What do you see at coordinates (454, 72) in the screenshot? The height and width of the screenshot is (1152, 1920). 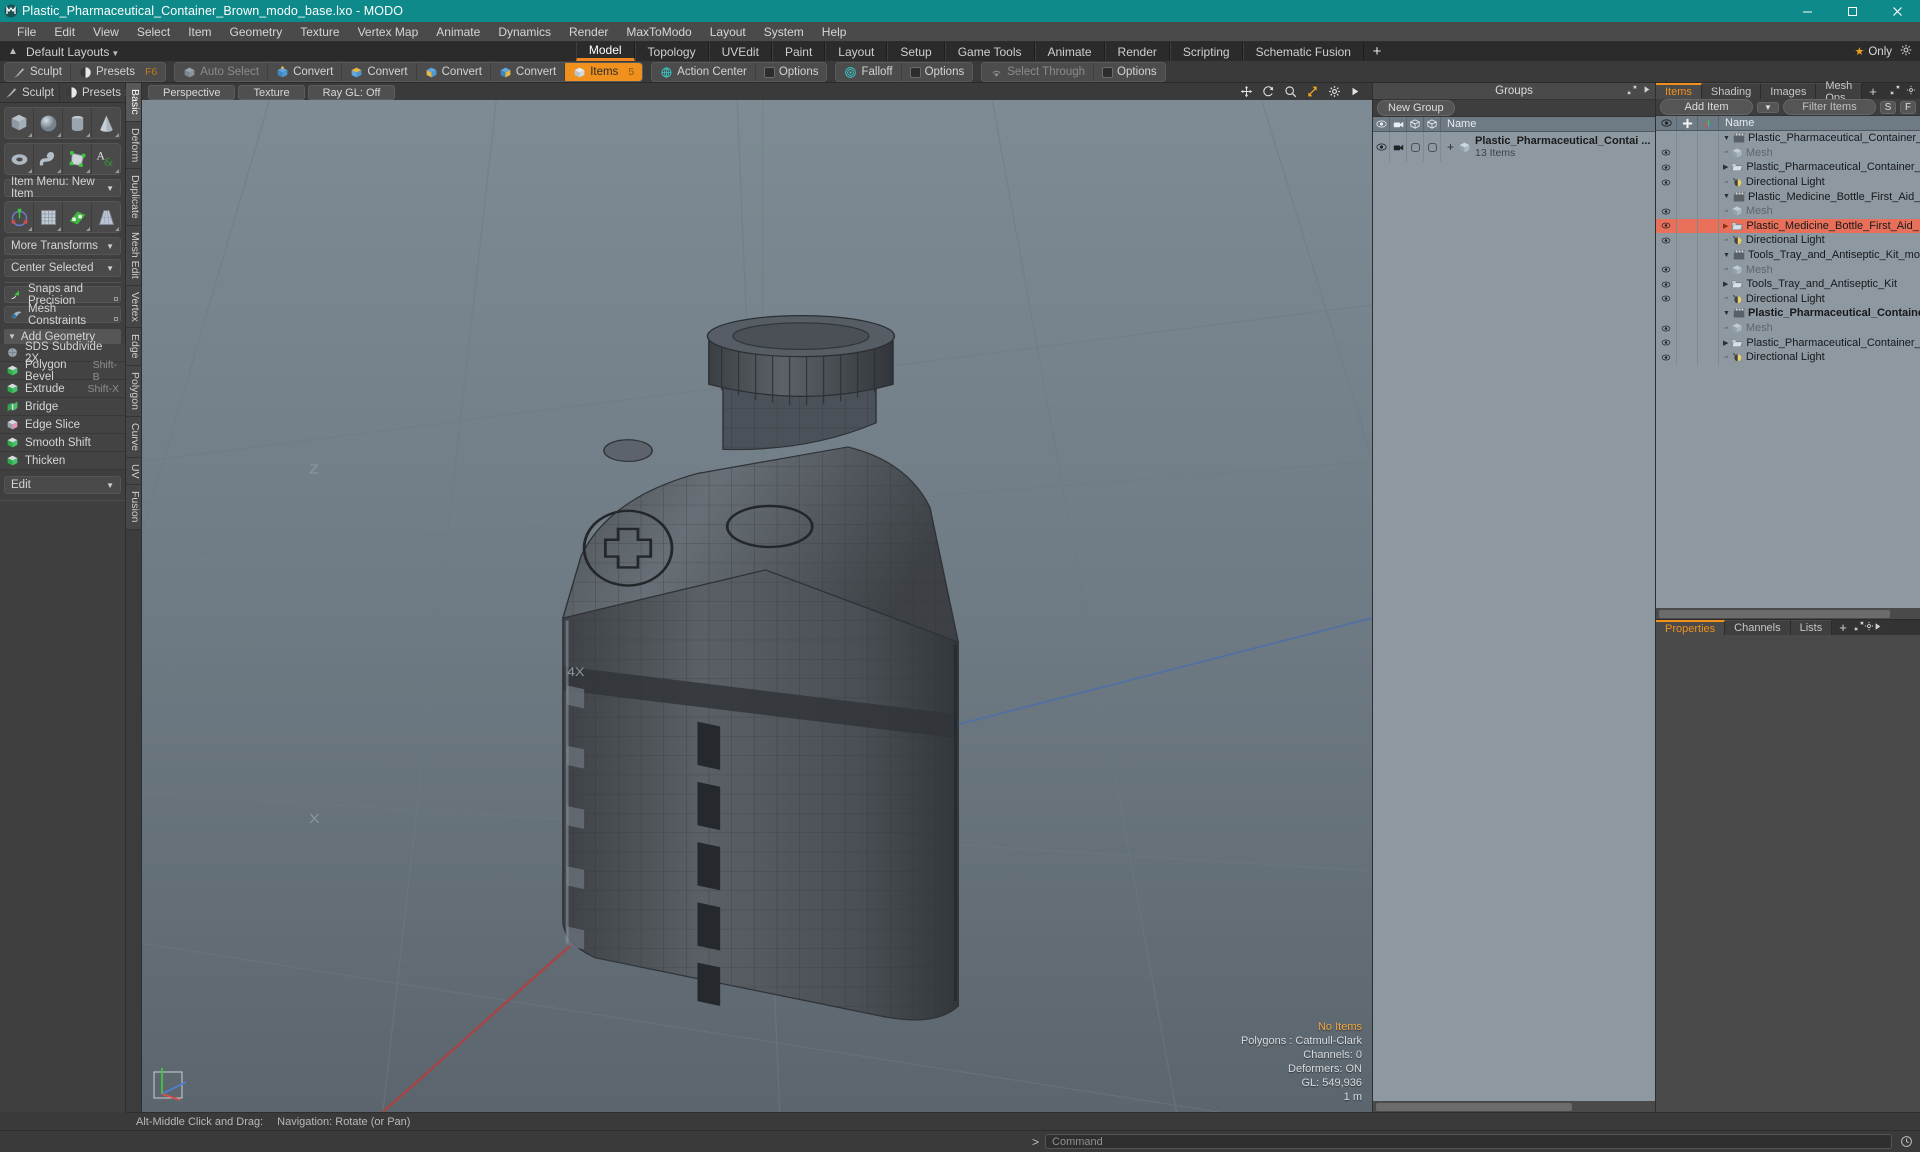 I see `tool-button-convert-1-3: Convert` at bounding box center [454, 72].